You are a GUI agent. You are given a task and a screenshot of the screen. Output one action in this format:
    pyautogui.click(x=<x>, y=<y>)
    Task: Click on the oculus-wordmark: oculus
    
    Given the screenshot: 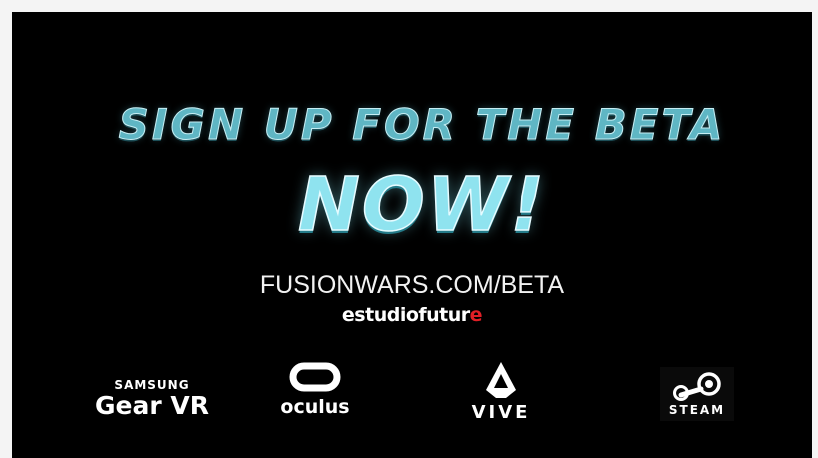 What is the action you would take?
    pyautogui.click(x=315, y=407)
    